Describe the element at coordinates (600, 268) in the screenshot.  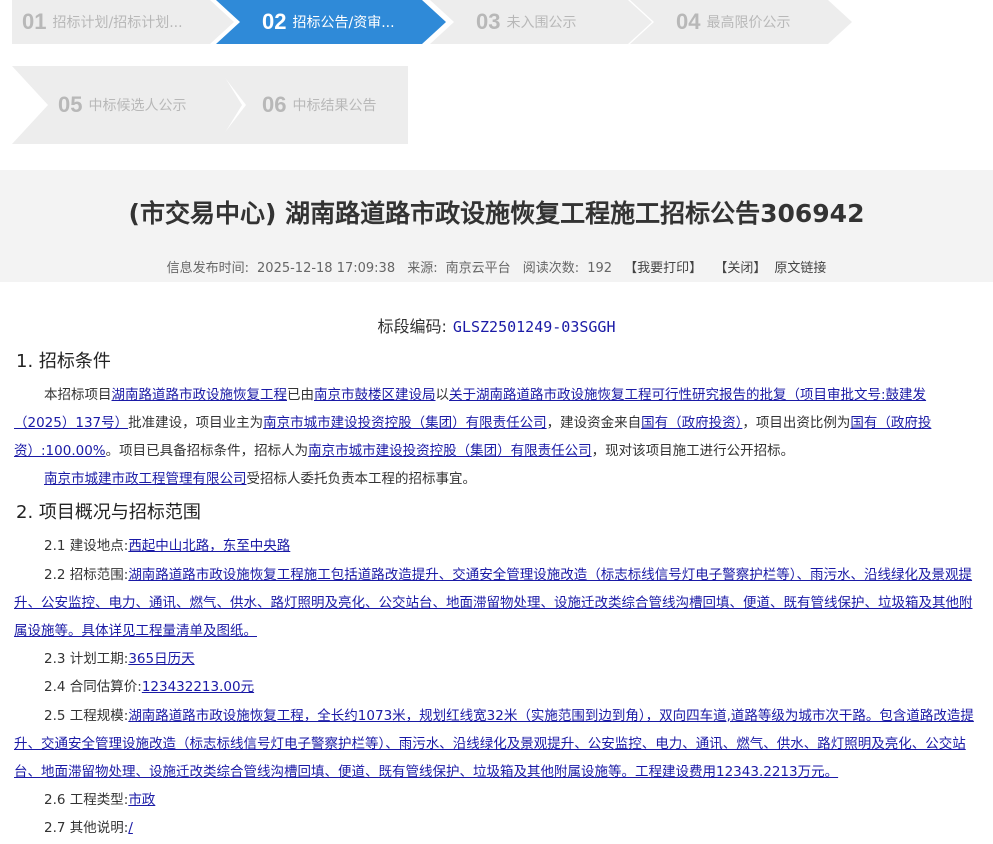
I see `reads-count: 192` at that location.